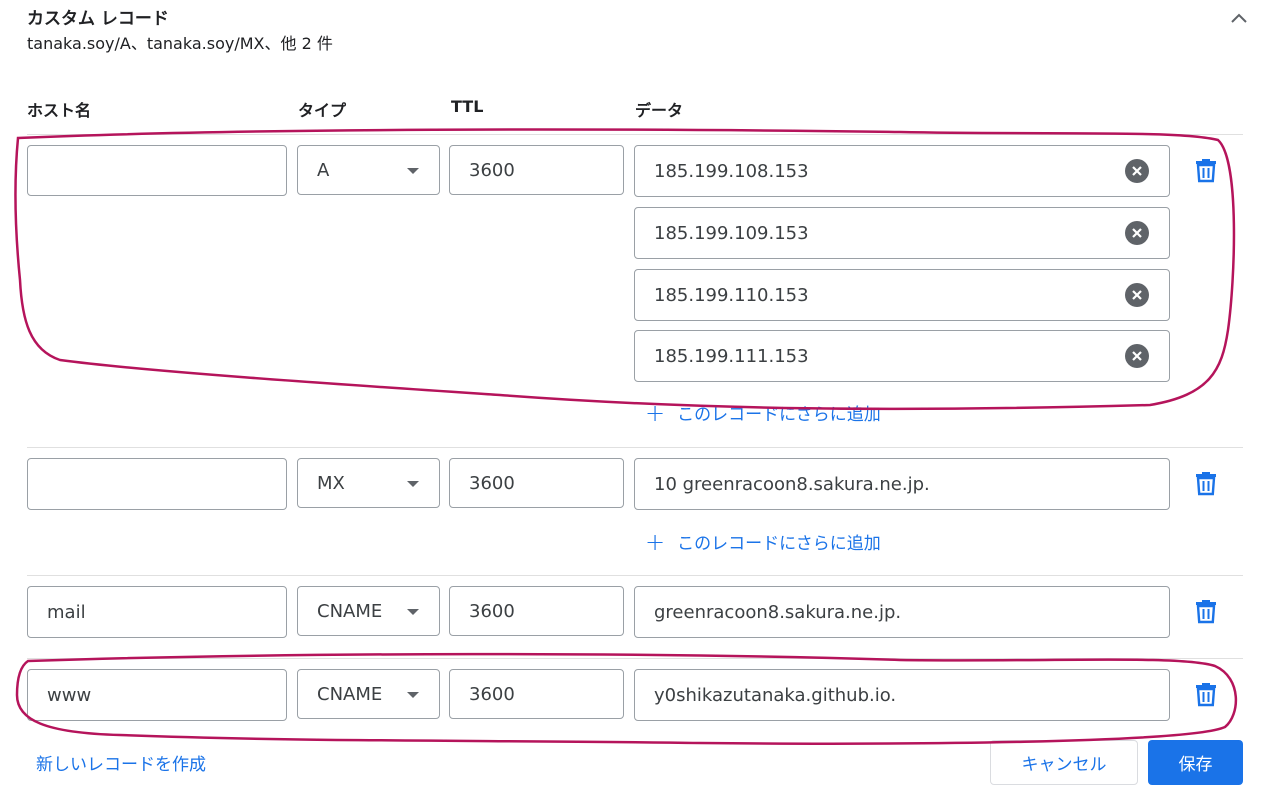 This screenshot has height=801, width=1272. What do you see at coordinates (323, 170) in the screenshot?
I see `record-type-value: A` at bounding box center [323, 170].